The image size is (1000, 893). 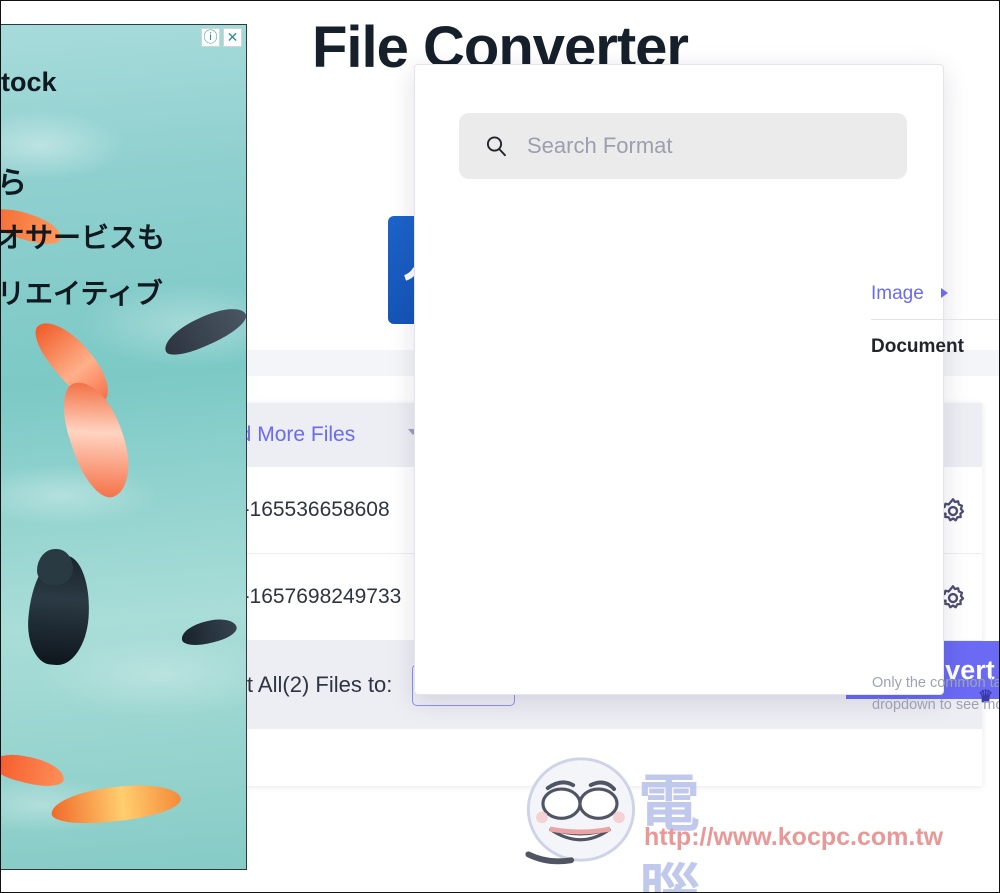 What do you see at coordinates (210, 37) in the screenshot?
I see `info-icon: ⓘ` at bounding box center [210, 37].